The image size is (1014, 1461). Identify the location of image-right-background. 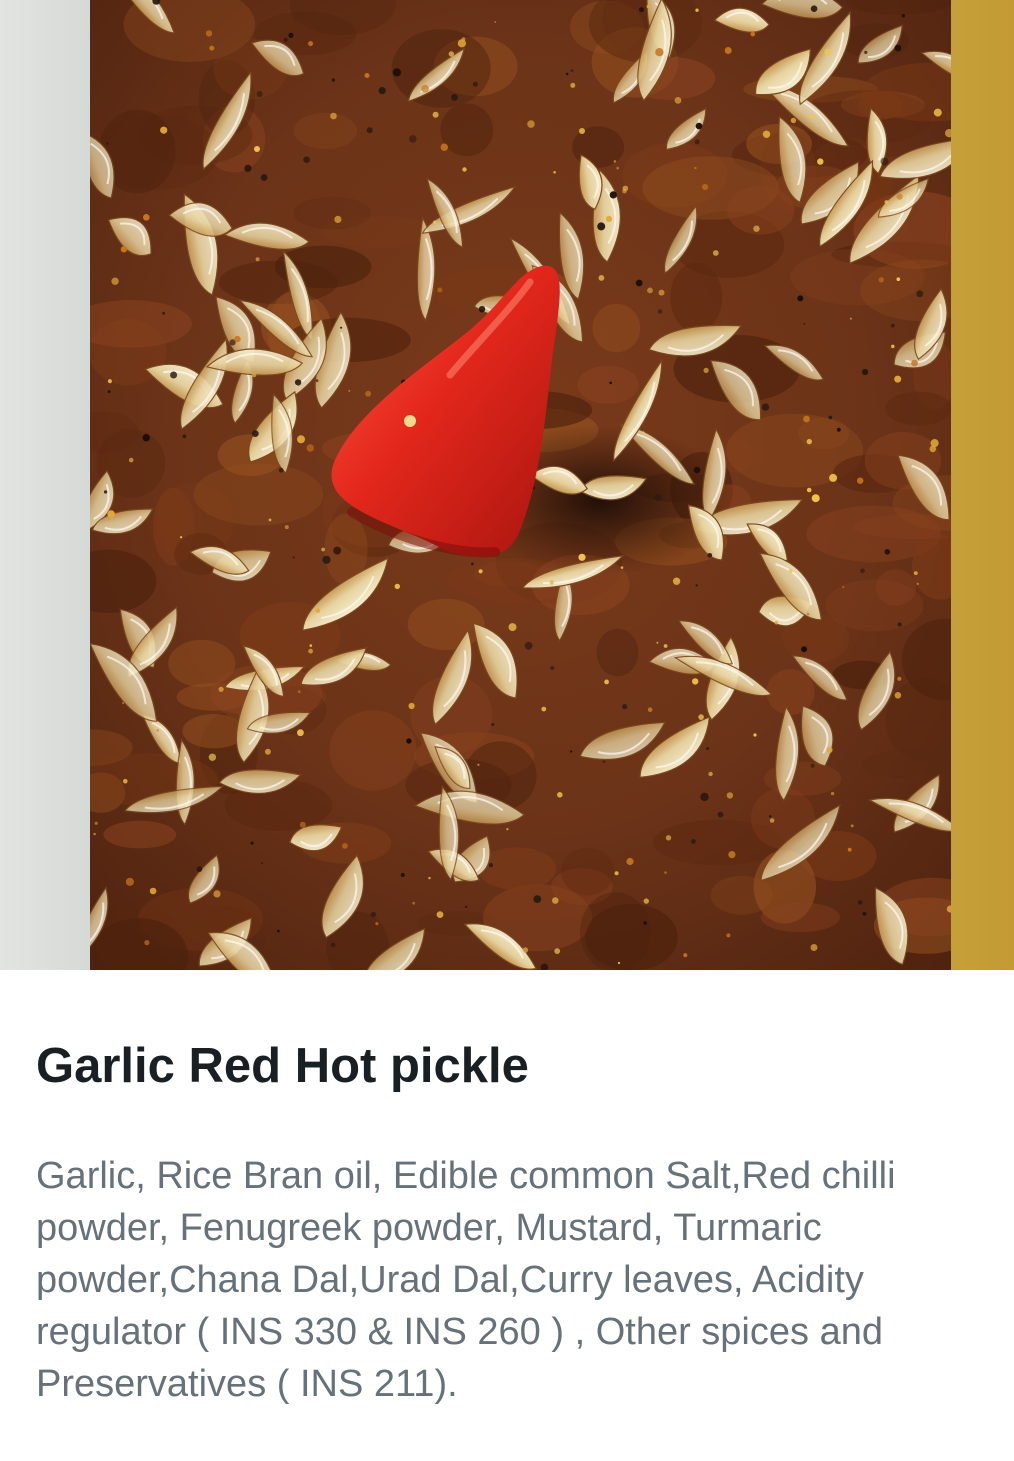
(982, 485).